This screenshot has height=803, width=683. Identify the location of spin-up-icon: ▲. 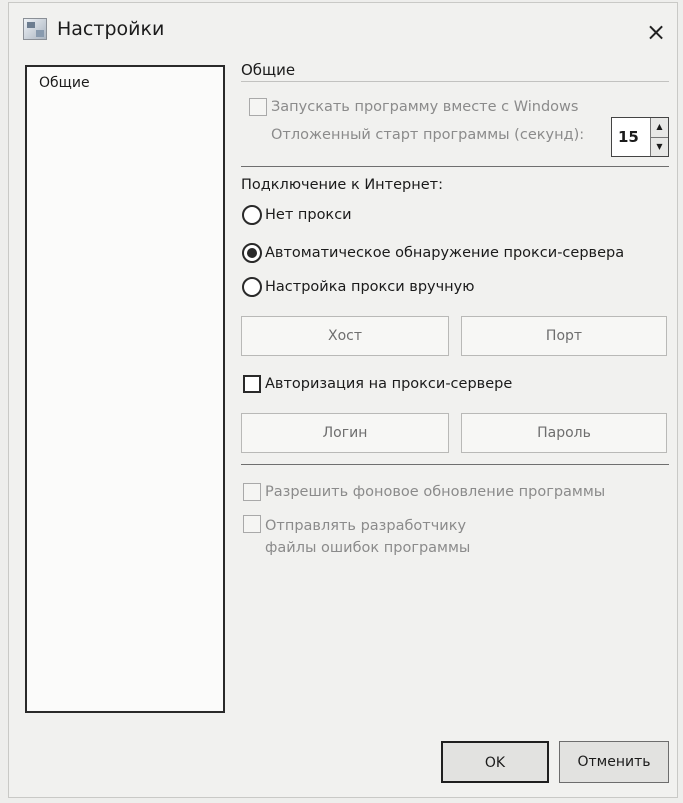
(659, 127).